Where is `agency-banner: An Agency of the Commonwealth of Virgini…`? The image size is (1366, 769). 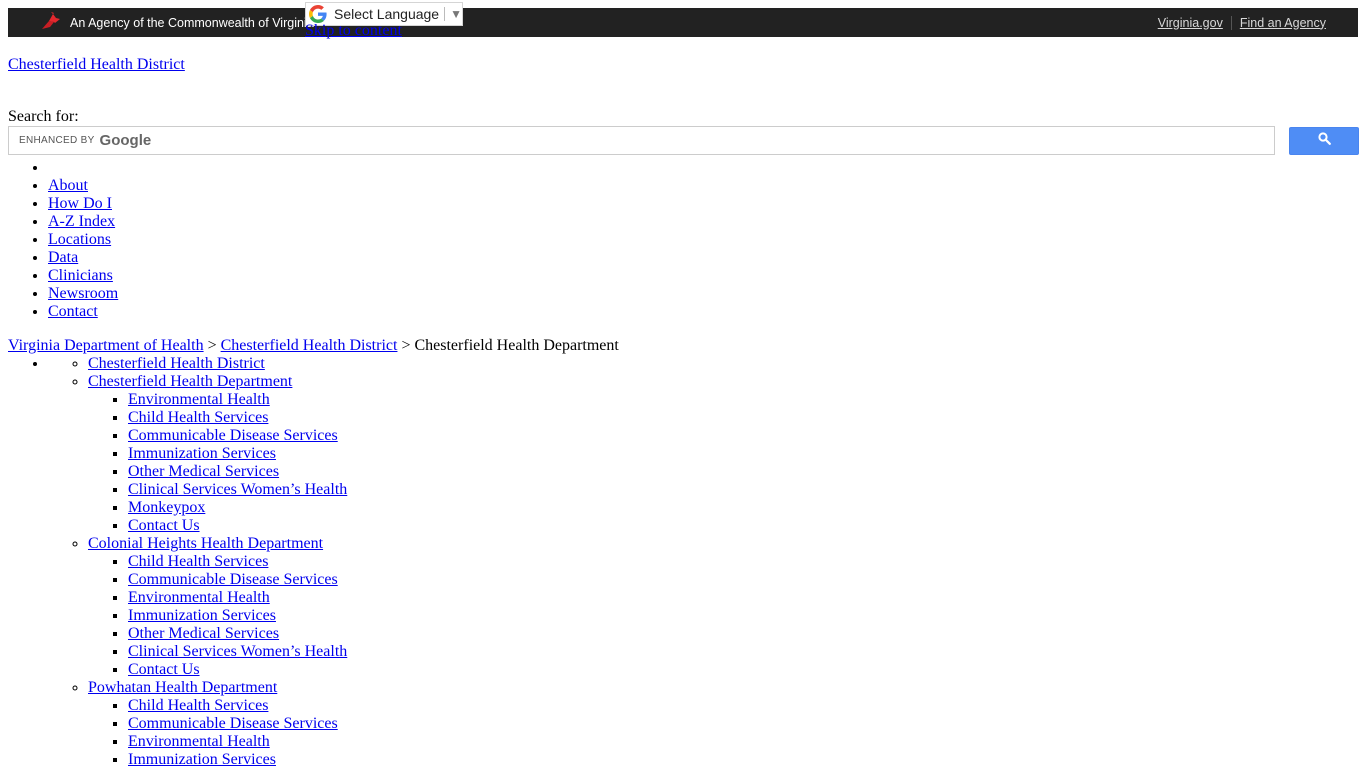 agency-banner: An Agency of the Commonwealth of Virgini… is located at coordinates (177, 22).